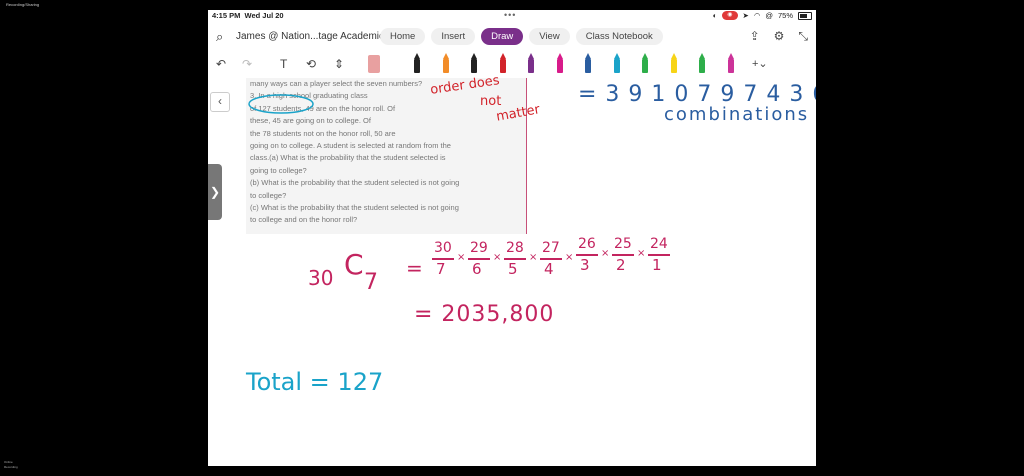  What do you see at coordinates (745, 15) in the screenshot?
I see `location-icon: ➤` at bounding box center [745, 15].